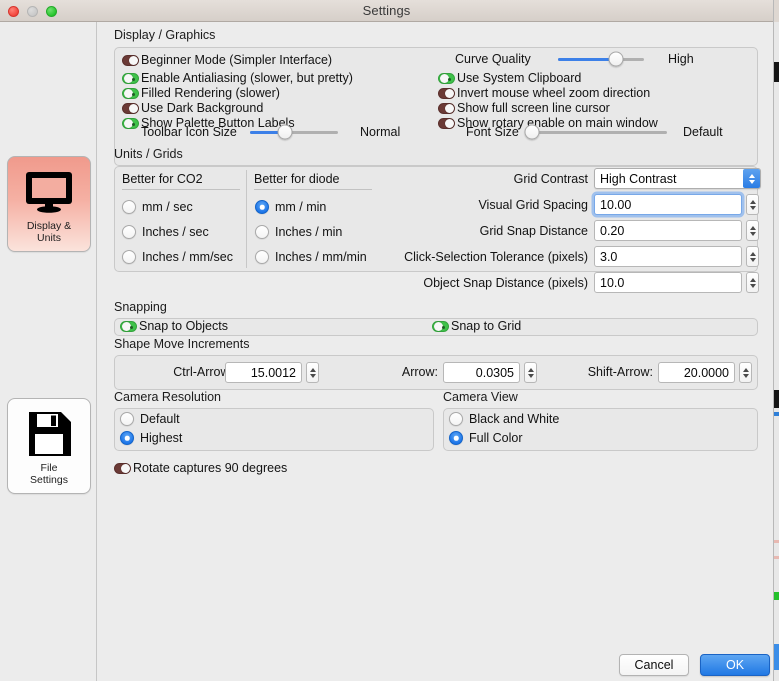  What do you see at coordinates (533, 108) in the screenshot?
I see `toggle-full-screen-line-cursor-label: Show full screen line cursor` at bounding box center [533, 108].